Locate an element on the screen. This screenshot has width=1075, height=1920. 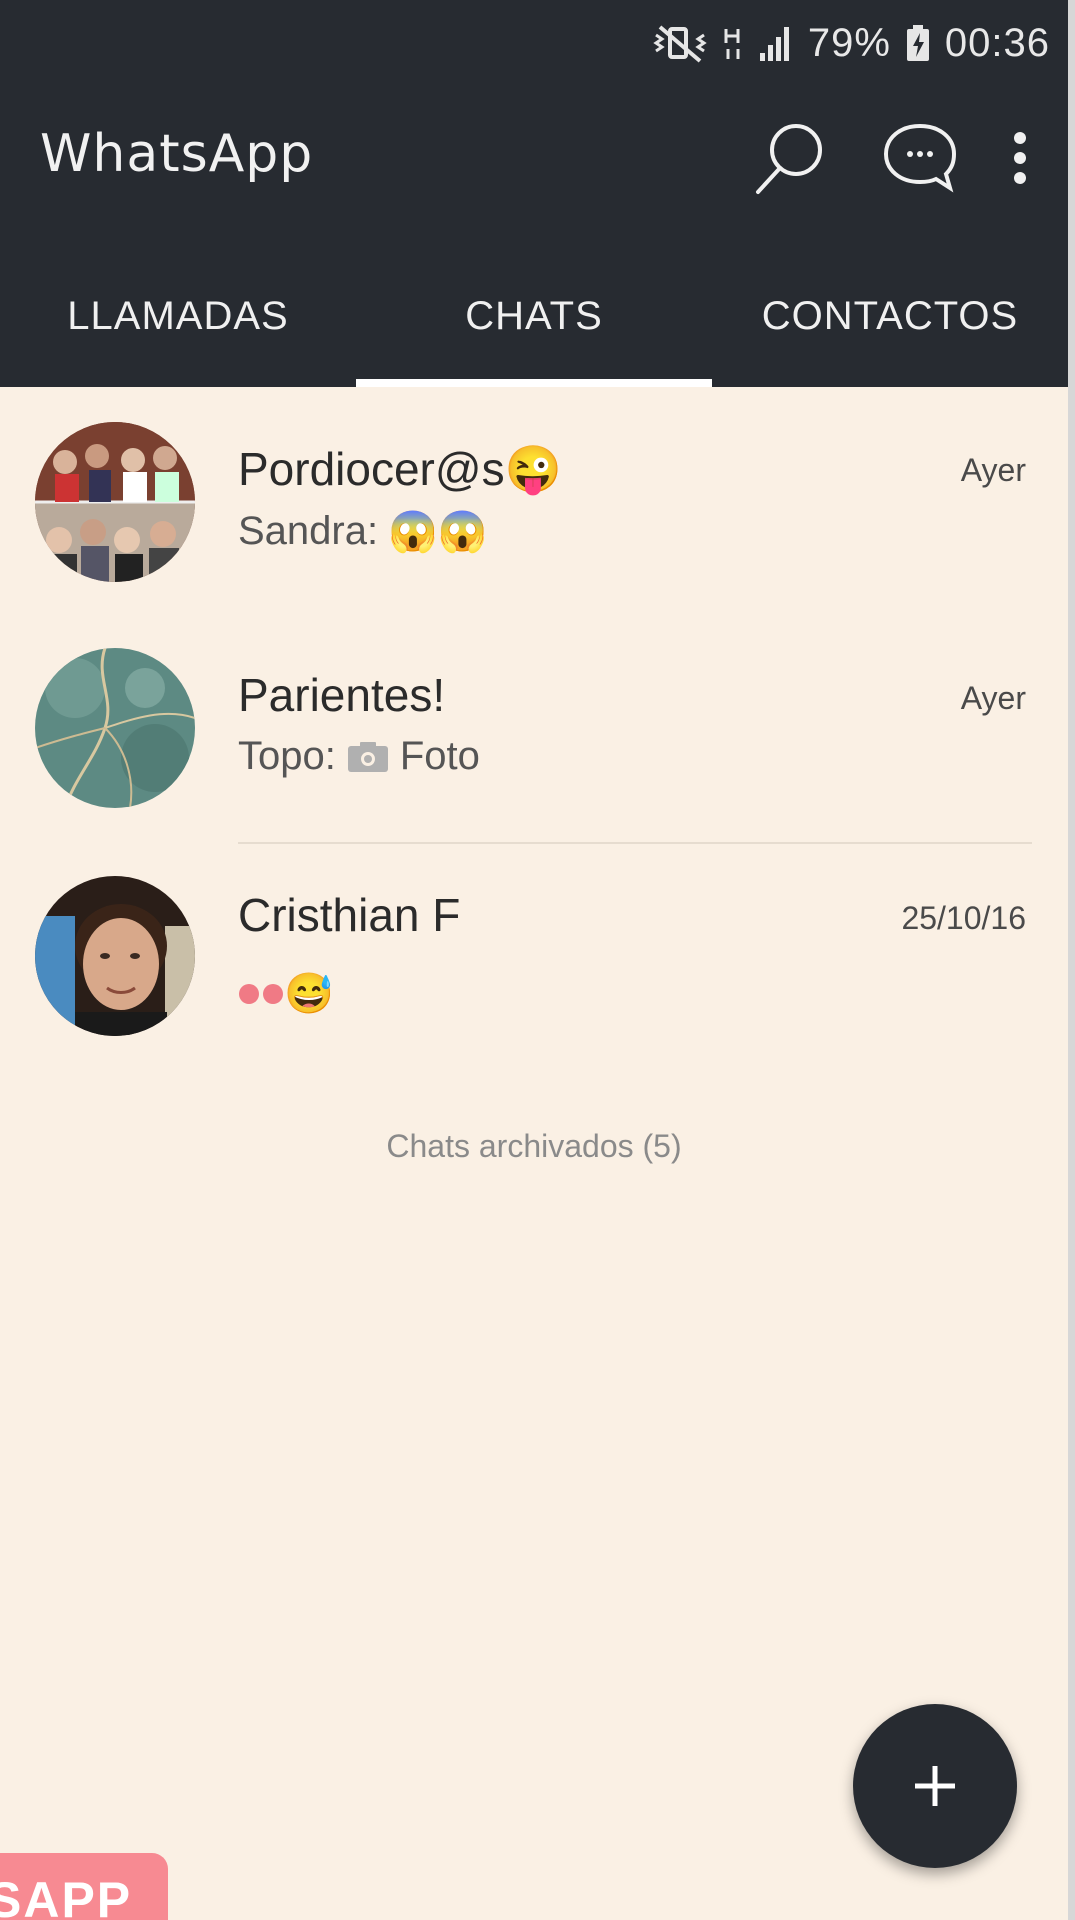
status-bar: 79% 00:36 is located at coordinates (851, 43).